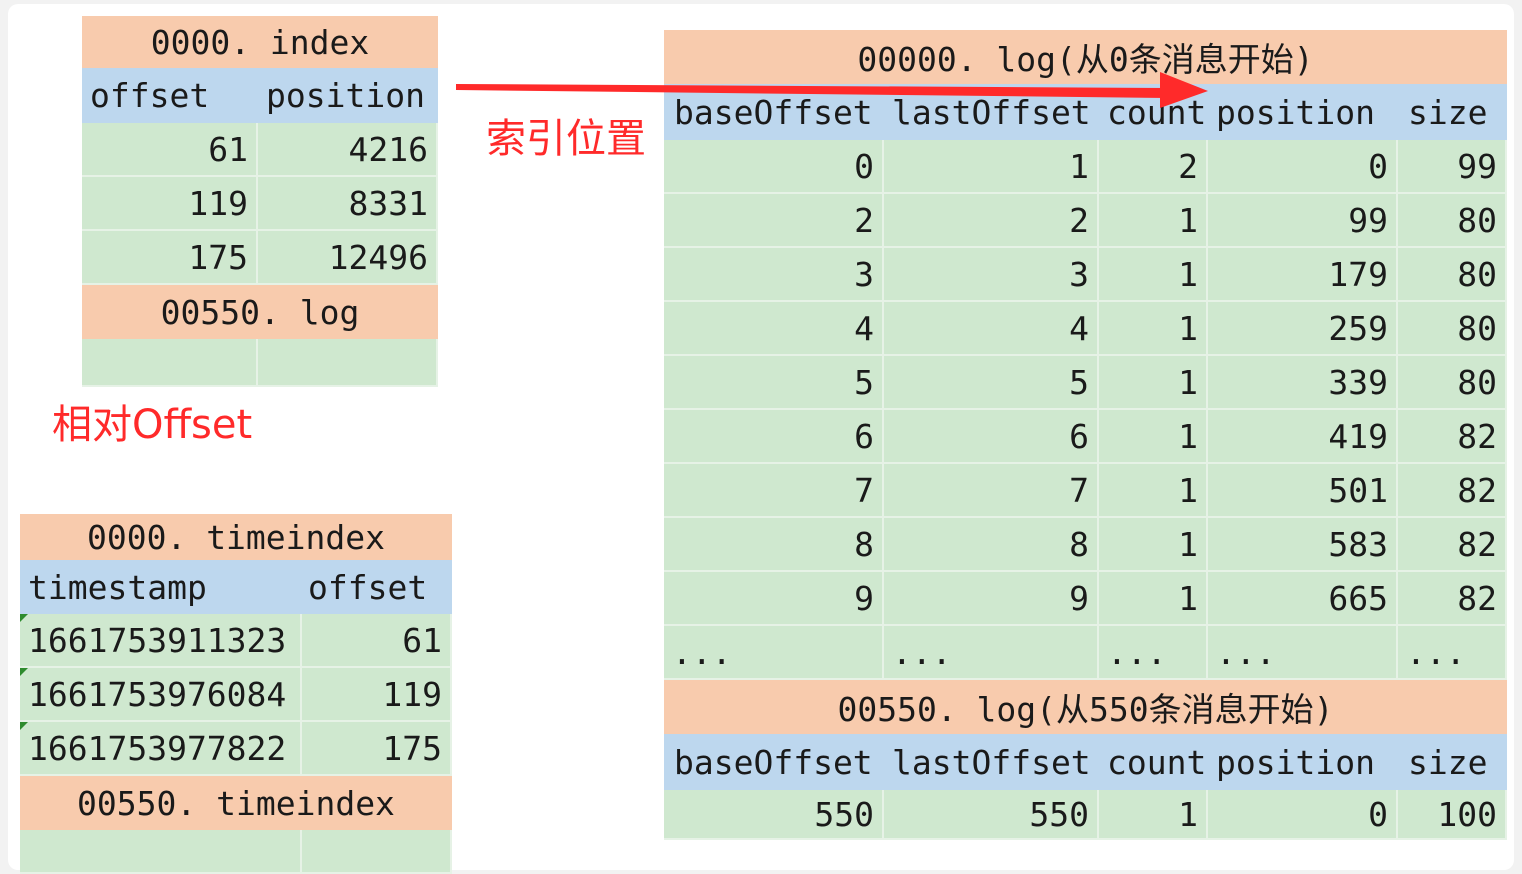 The image size is (1522, 874). I want to click on index-empty-cell, so click(170, 363).